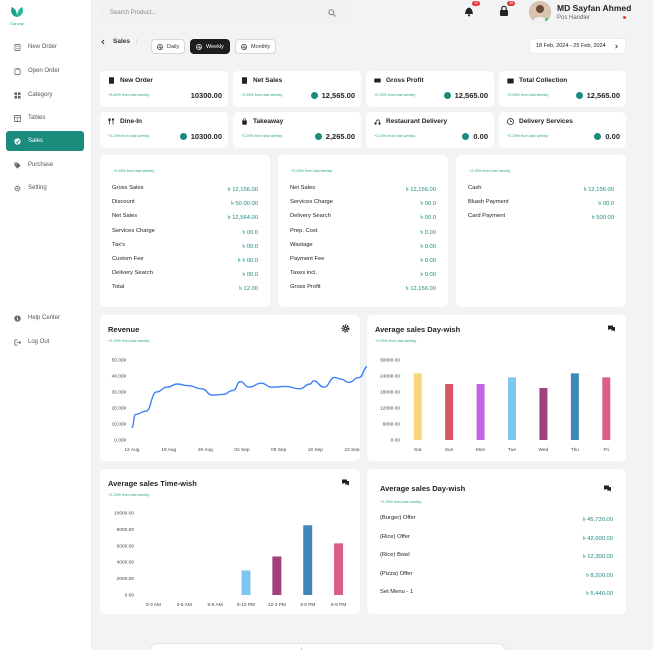 The image size is (653, 650). I want to click on tab-daily: Daily, so click(168, 46).